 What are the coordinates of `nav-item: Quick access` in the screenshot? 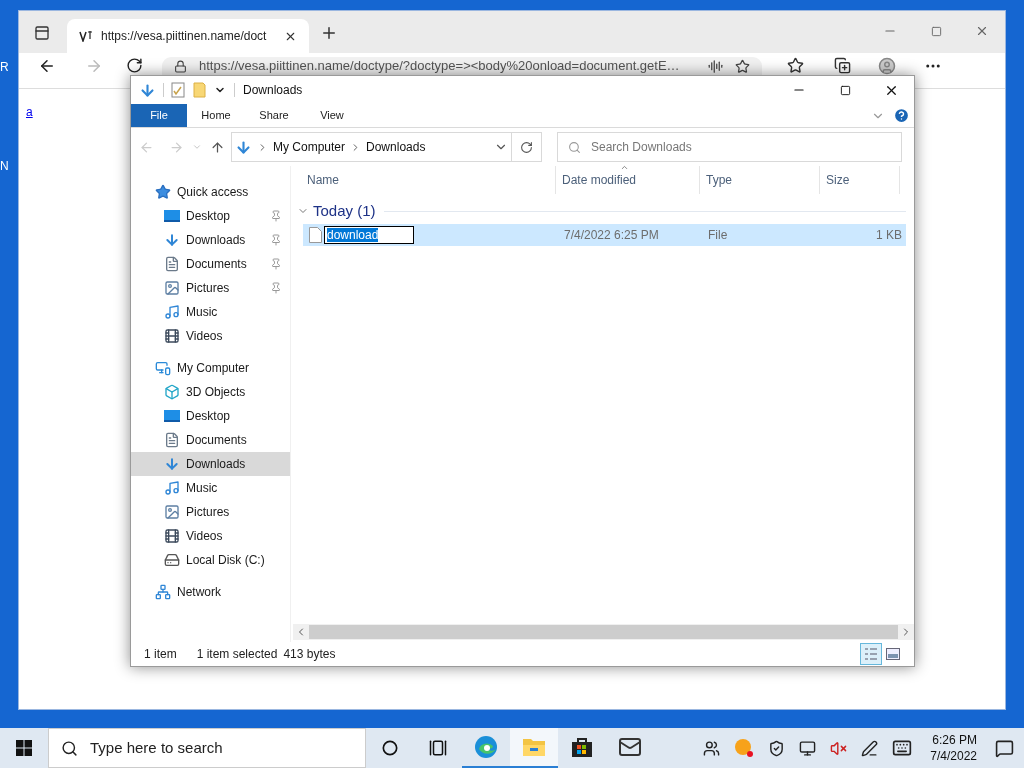 It's located at (210, 192).